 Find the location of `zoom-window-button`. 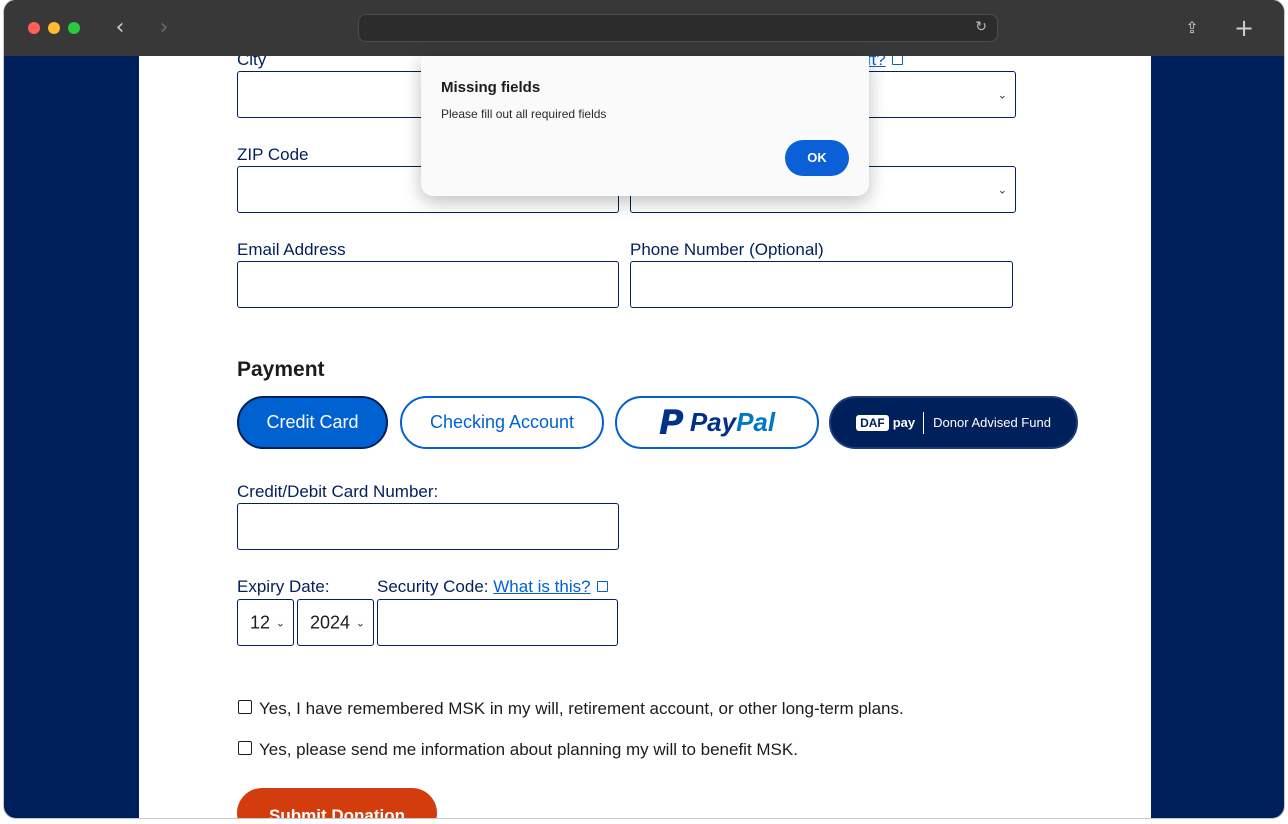

zoom-window-button is located at coordinates (74, 28).